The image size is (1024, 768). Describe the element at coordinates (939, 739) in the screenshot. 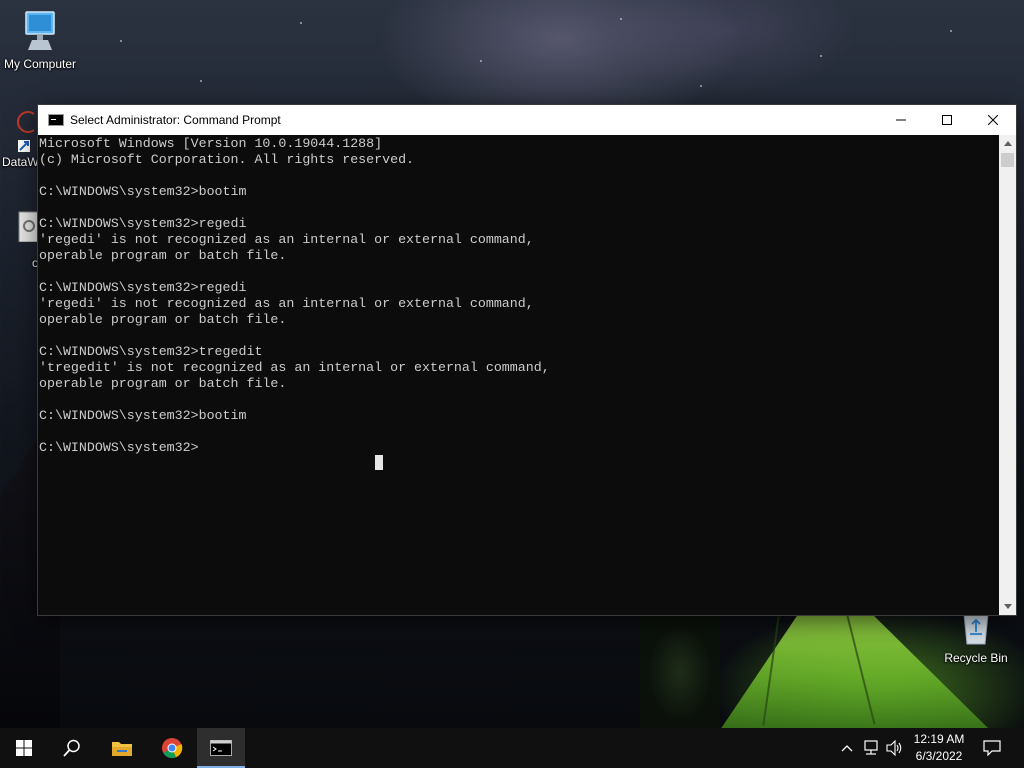

I see `clock-time: 12:19 AM` at that location.